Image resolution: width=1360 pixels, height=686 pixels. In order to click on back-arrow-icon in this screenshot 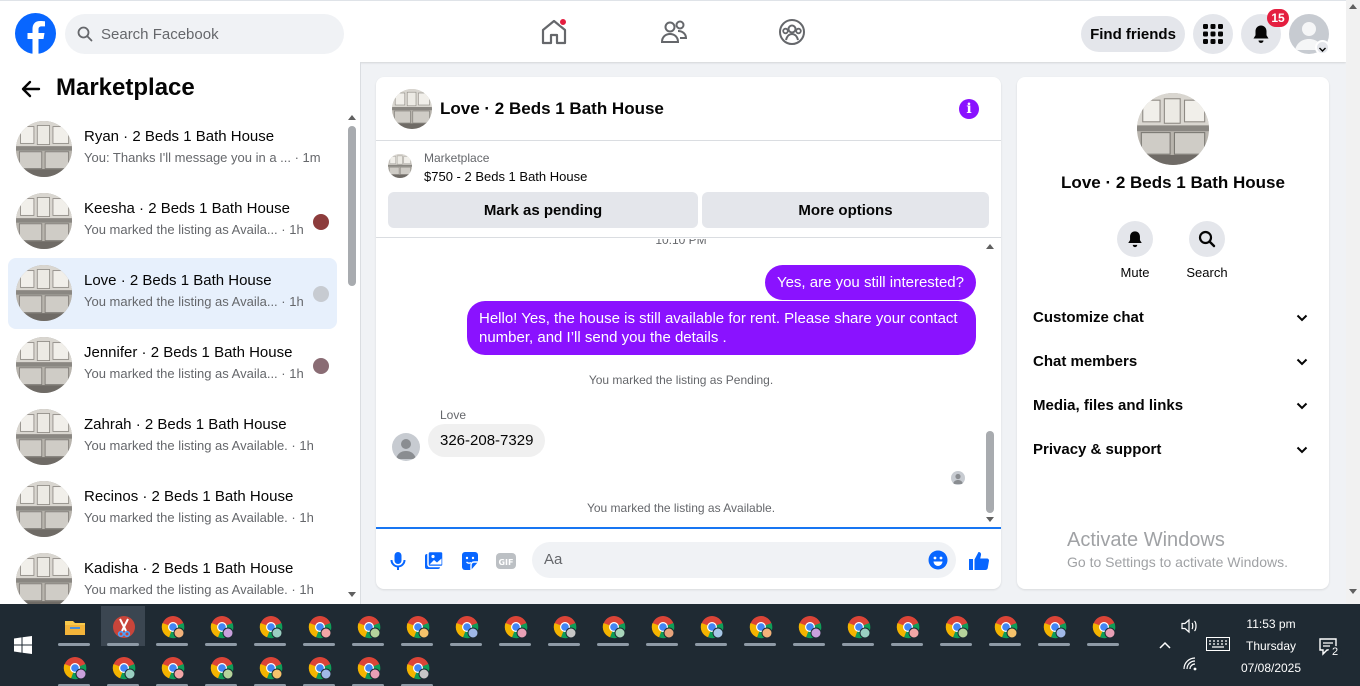, I will do `click(31, 89)`.